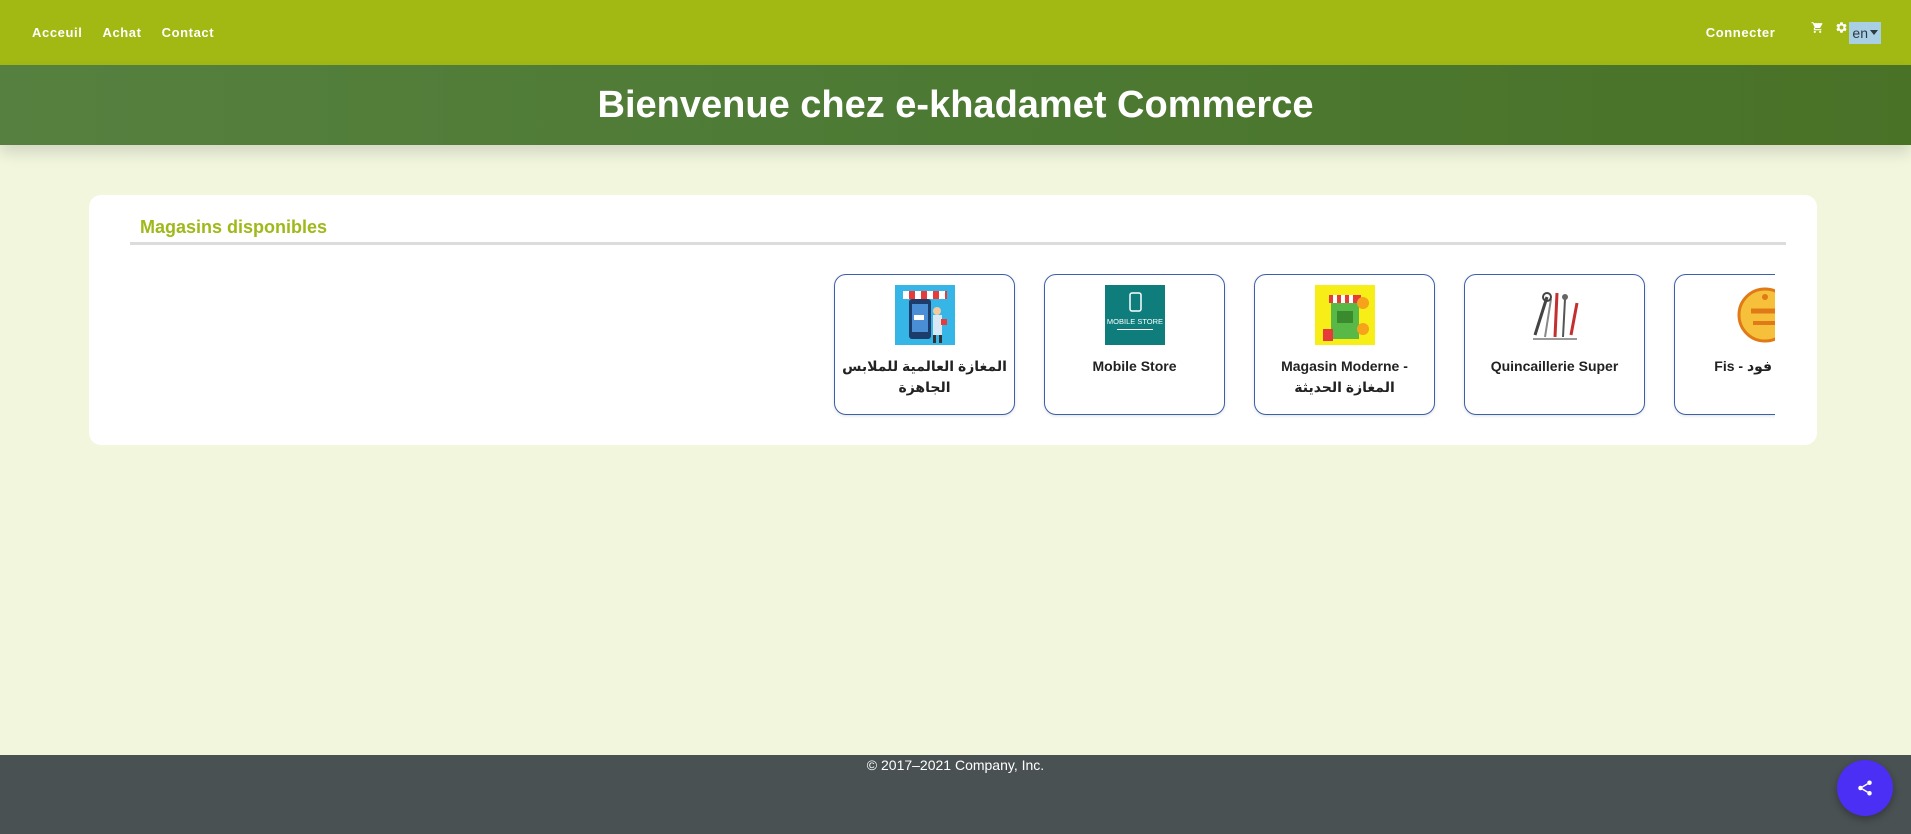  I want to click on store-name: Magasin Moderne - المغازة الحديثة, so click(1344, 376).